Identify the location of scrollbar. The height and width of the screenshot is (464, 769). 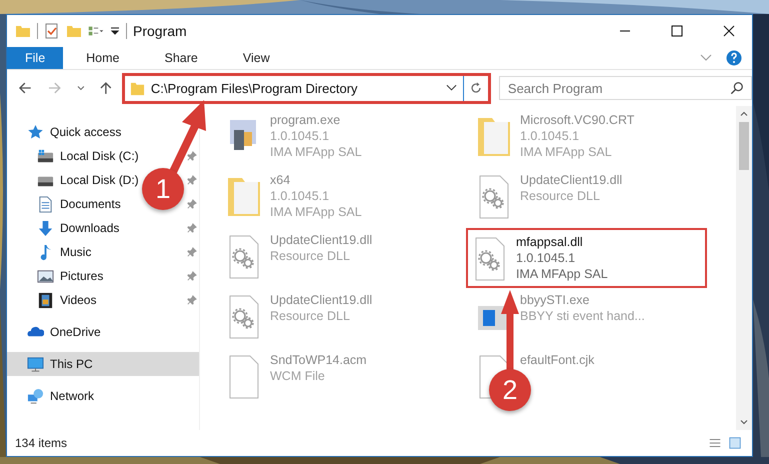
(744, 268).